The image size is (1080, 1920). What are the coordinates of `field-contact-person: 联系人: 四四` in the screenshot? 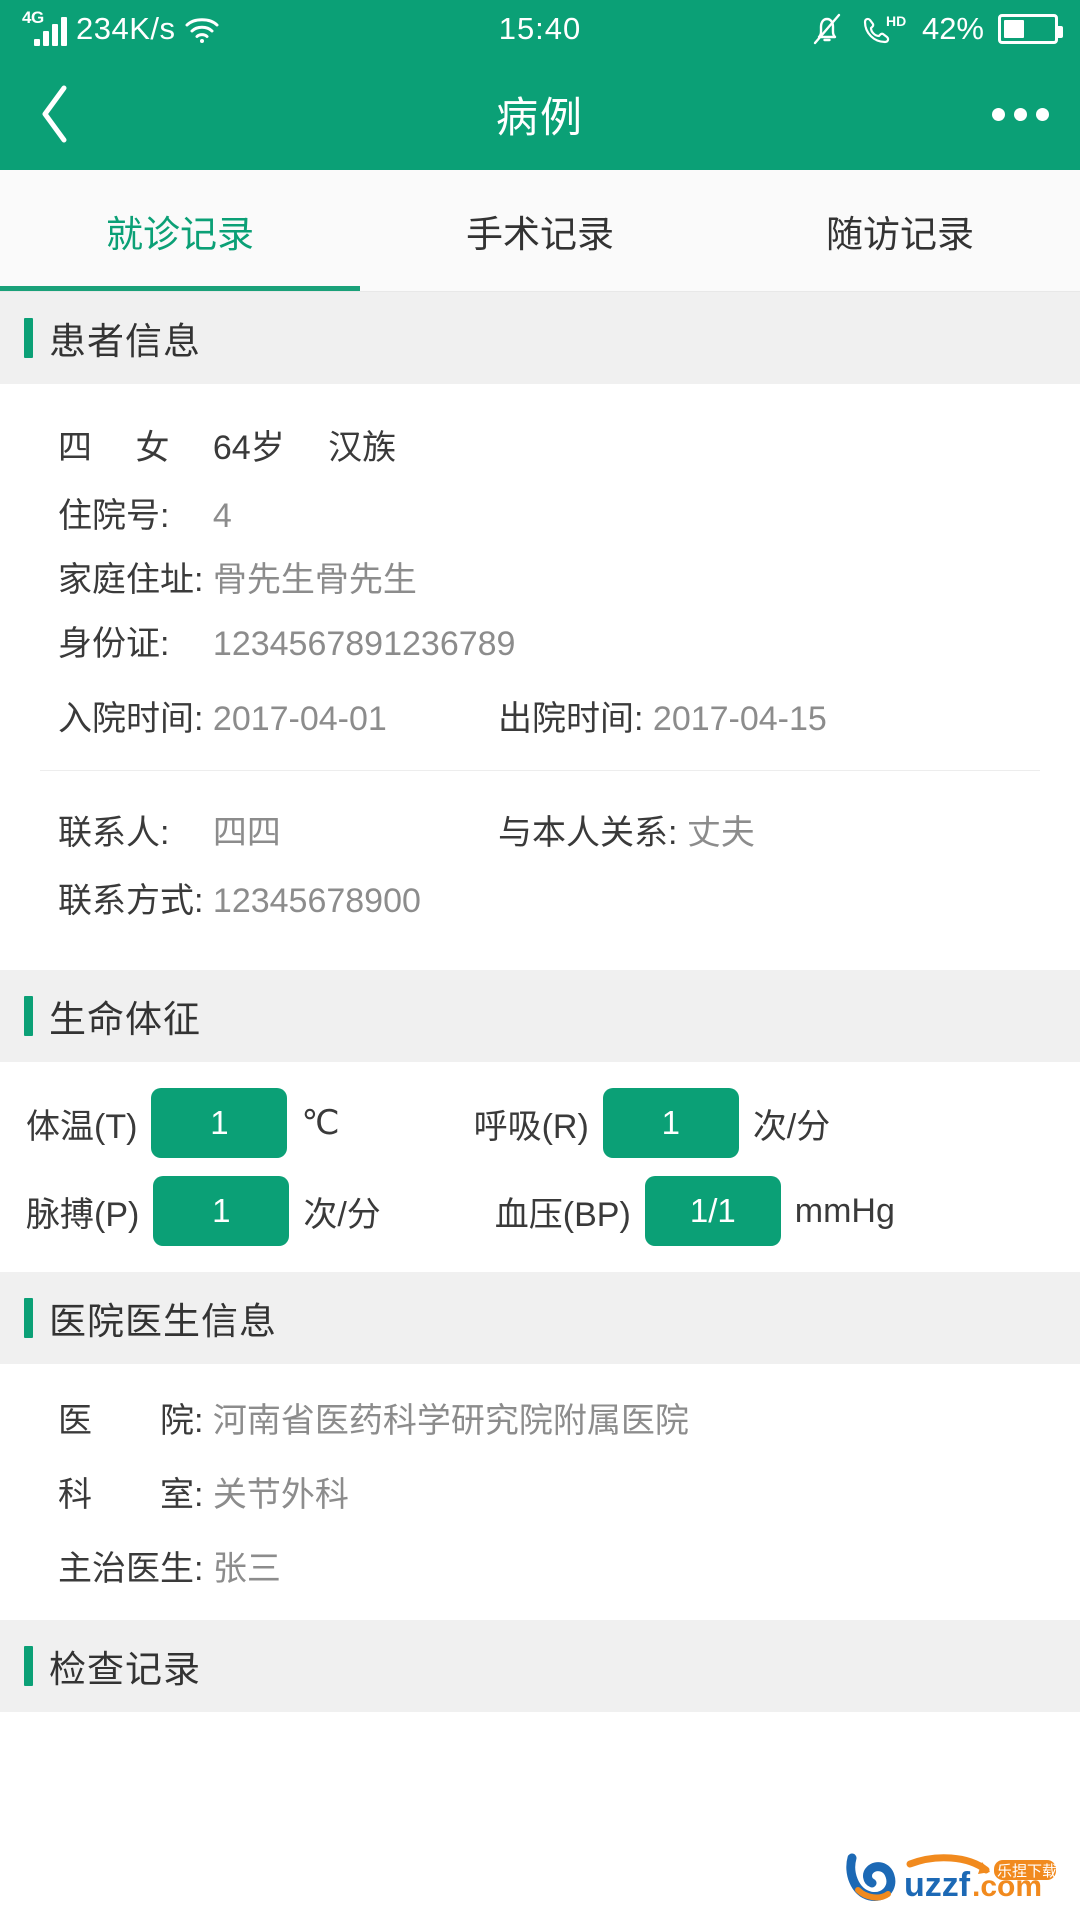 It's located at (278, 829).